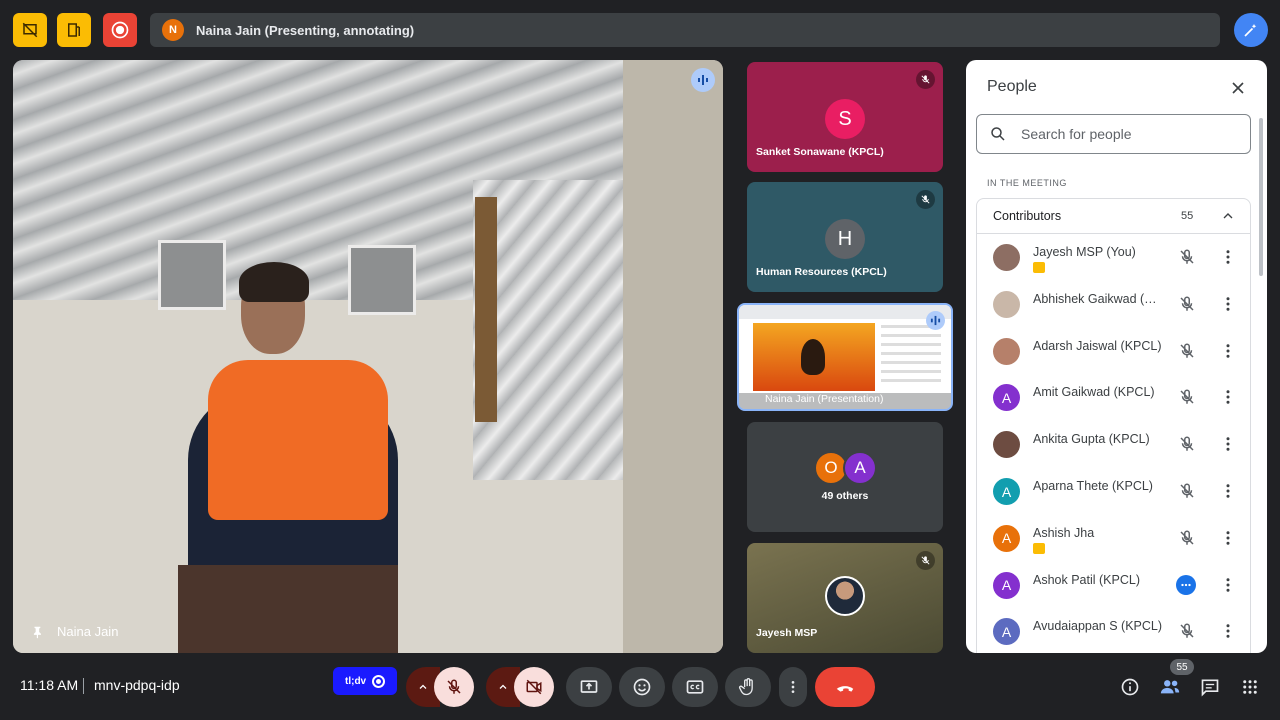 The width and height of the screenshot is (1280, 720). Describe the element at coordinates (821, 272) in the screenshot. I see `participant-name: Human Resources (KPCL)` at that location.